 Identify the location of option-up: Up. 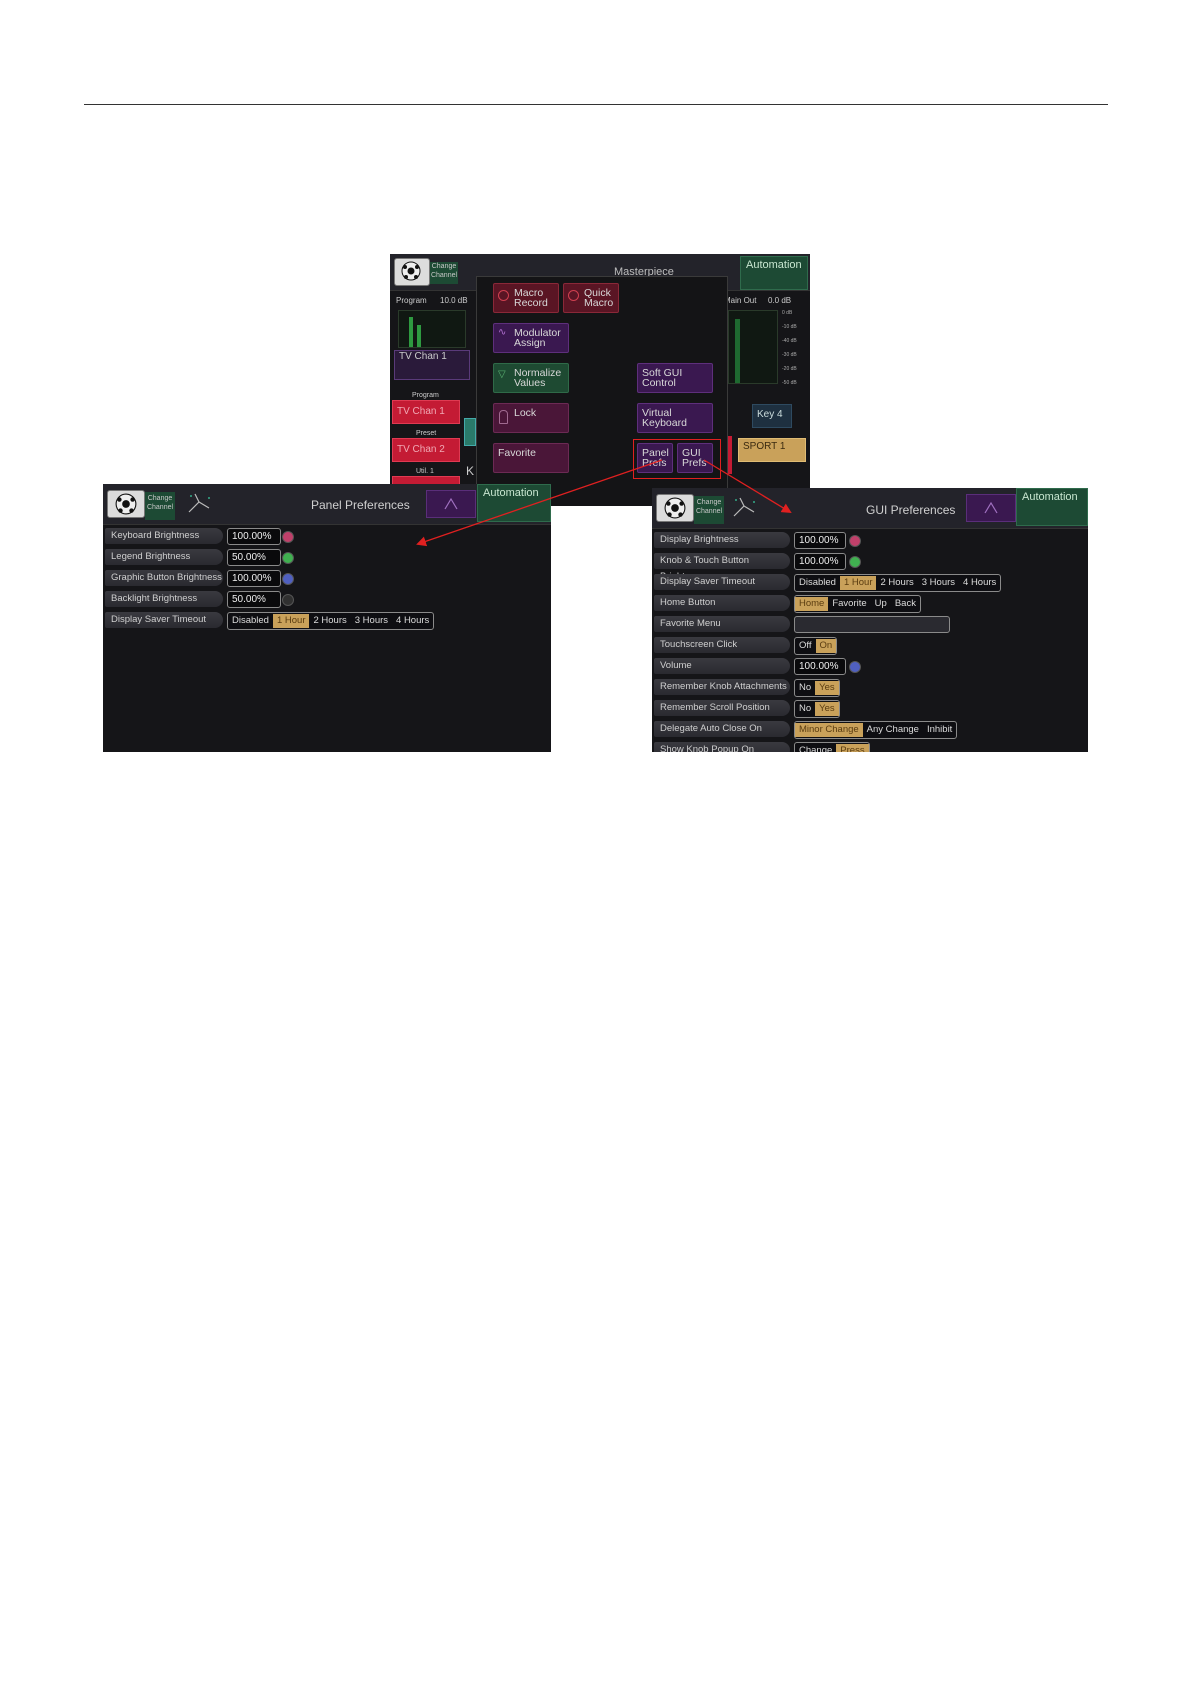
(881, 604).